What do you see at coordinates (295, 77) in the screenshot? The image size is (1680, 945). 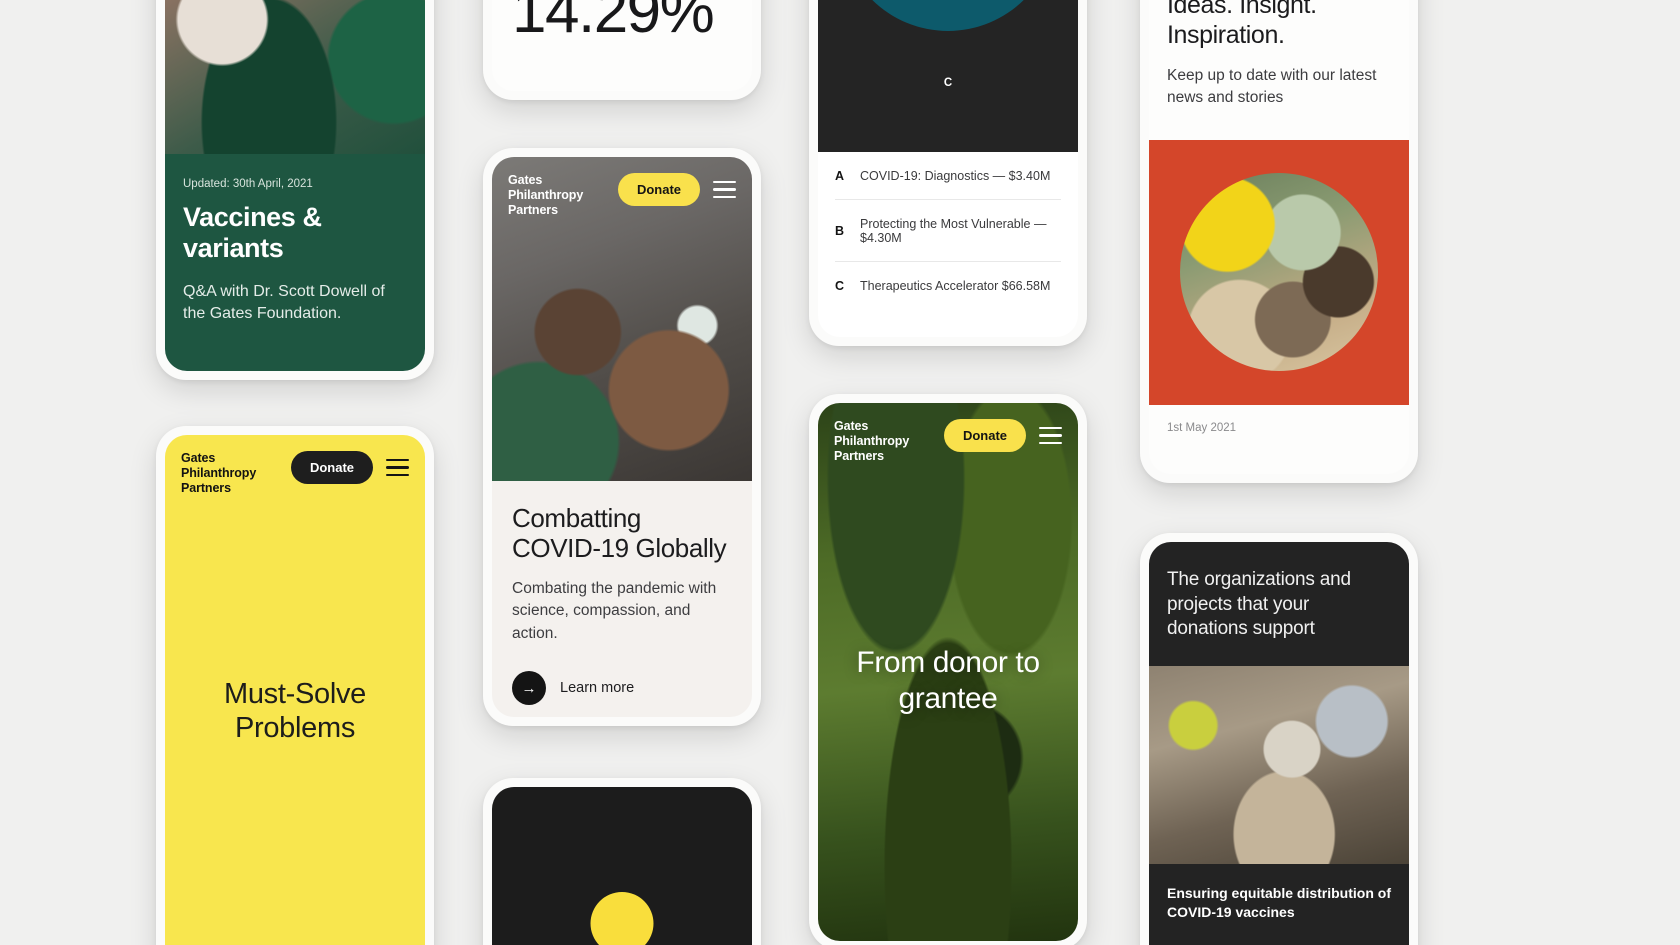 I see `vaccination-photo` at bounding box center [295, 77].